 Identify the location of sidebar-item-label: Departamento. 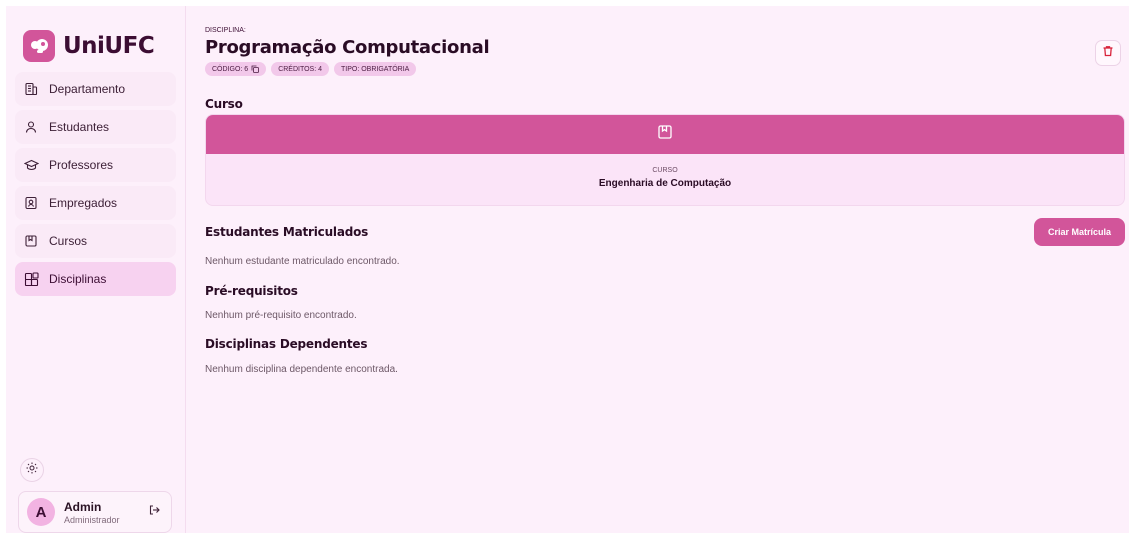
(87, 89).